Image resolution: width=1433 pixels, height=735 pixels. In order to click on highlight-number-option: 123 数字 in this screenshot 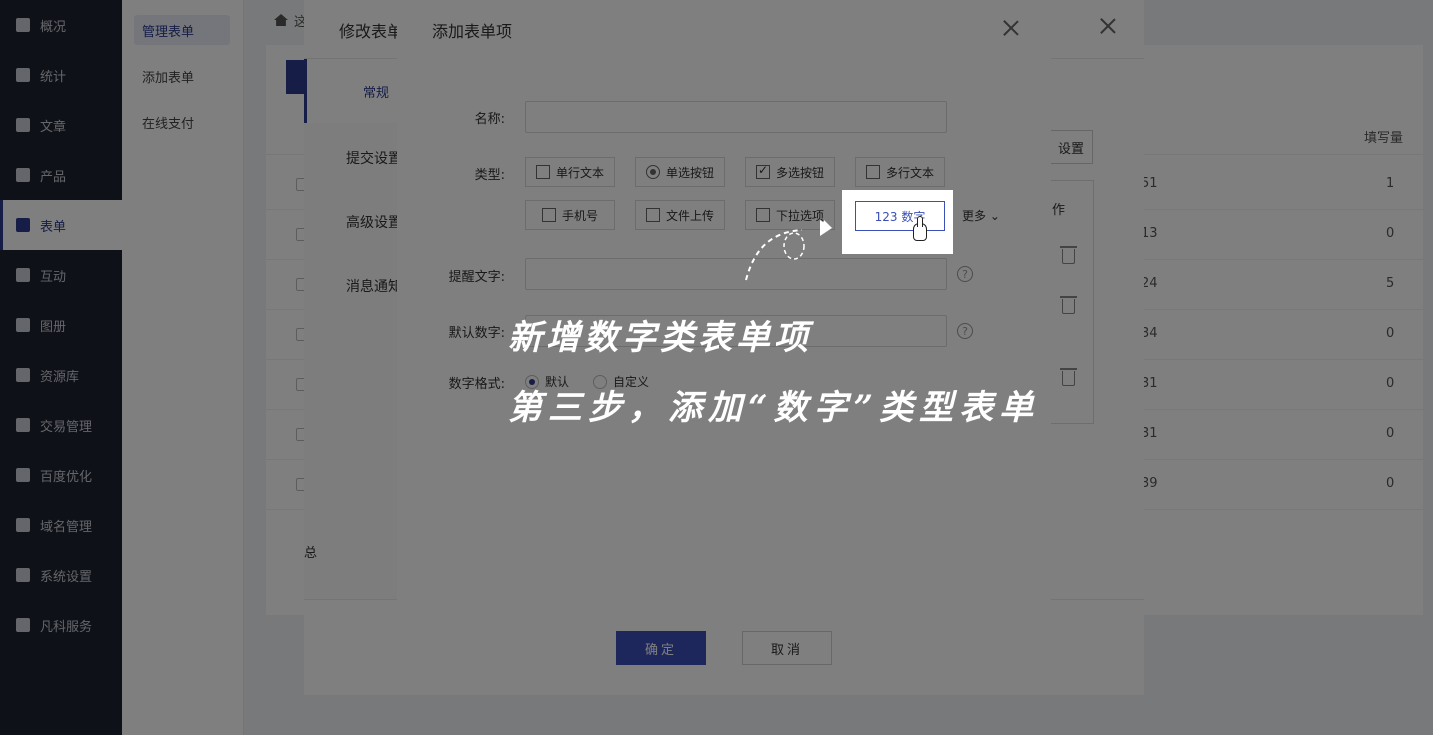, I will do `click(897, 222)`.